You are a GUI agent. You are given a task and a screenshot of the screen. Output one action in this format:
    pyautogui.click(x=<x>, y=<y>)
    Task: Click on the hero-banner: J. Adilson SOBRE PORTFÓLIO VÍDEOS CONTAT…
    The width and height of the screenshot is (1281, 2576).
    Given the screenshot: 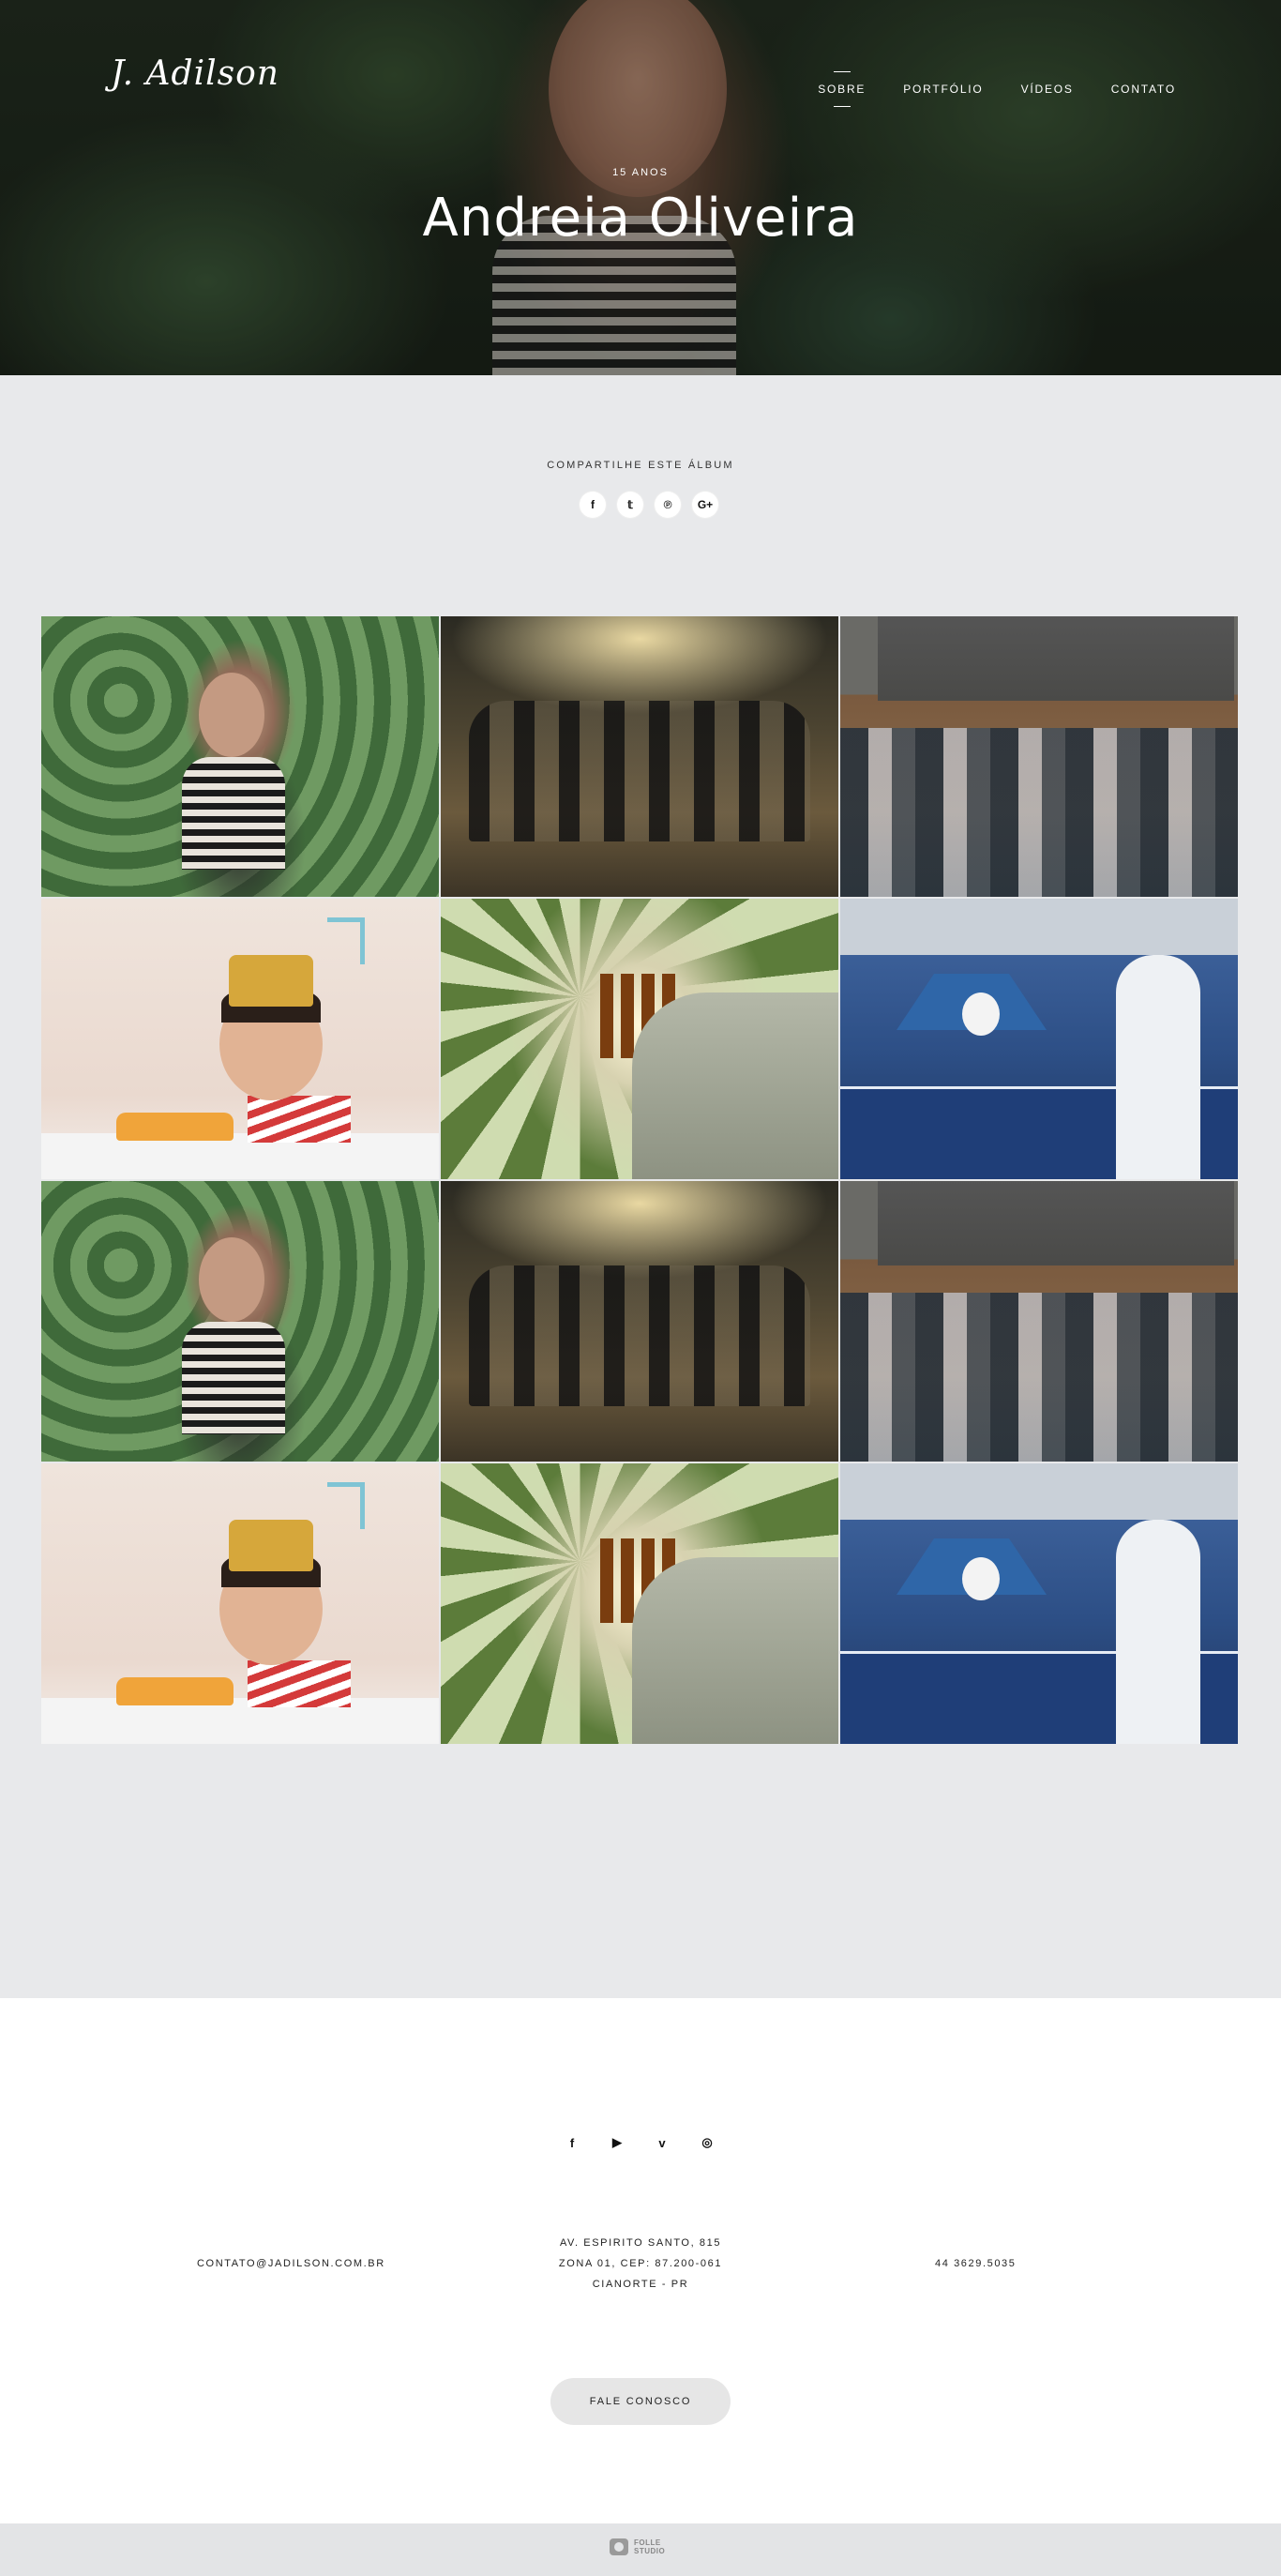 What is the action you would take?
    pyautogui.click(x=640, y=188)
    